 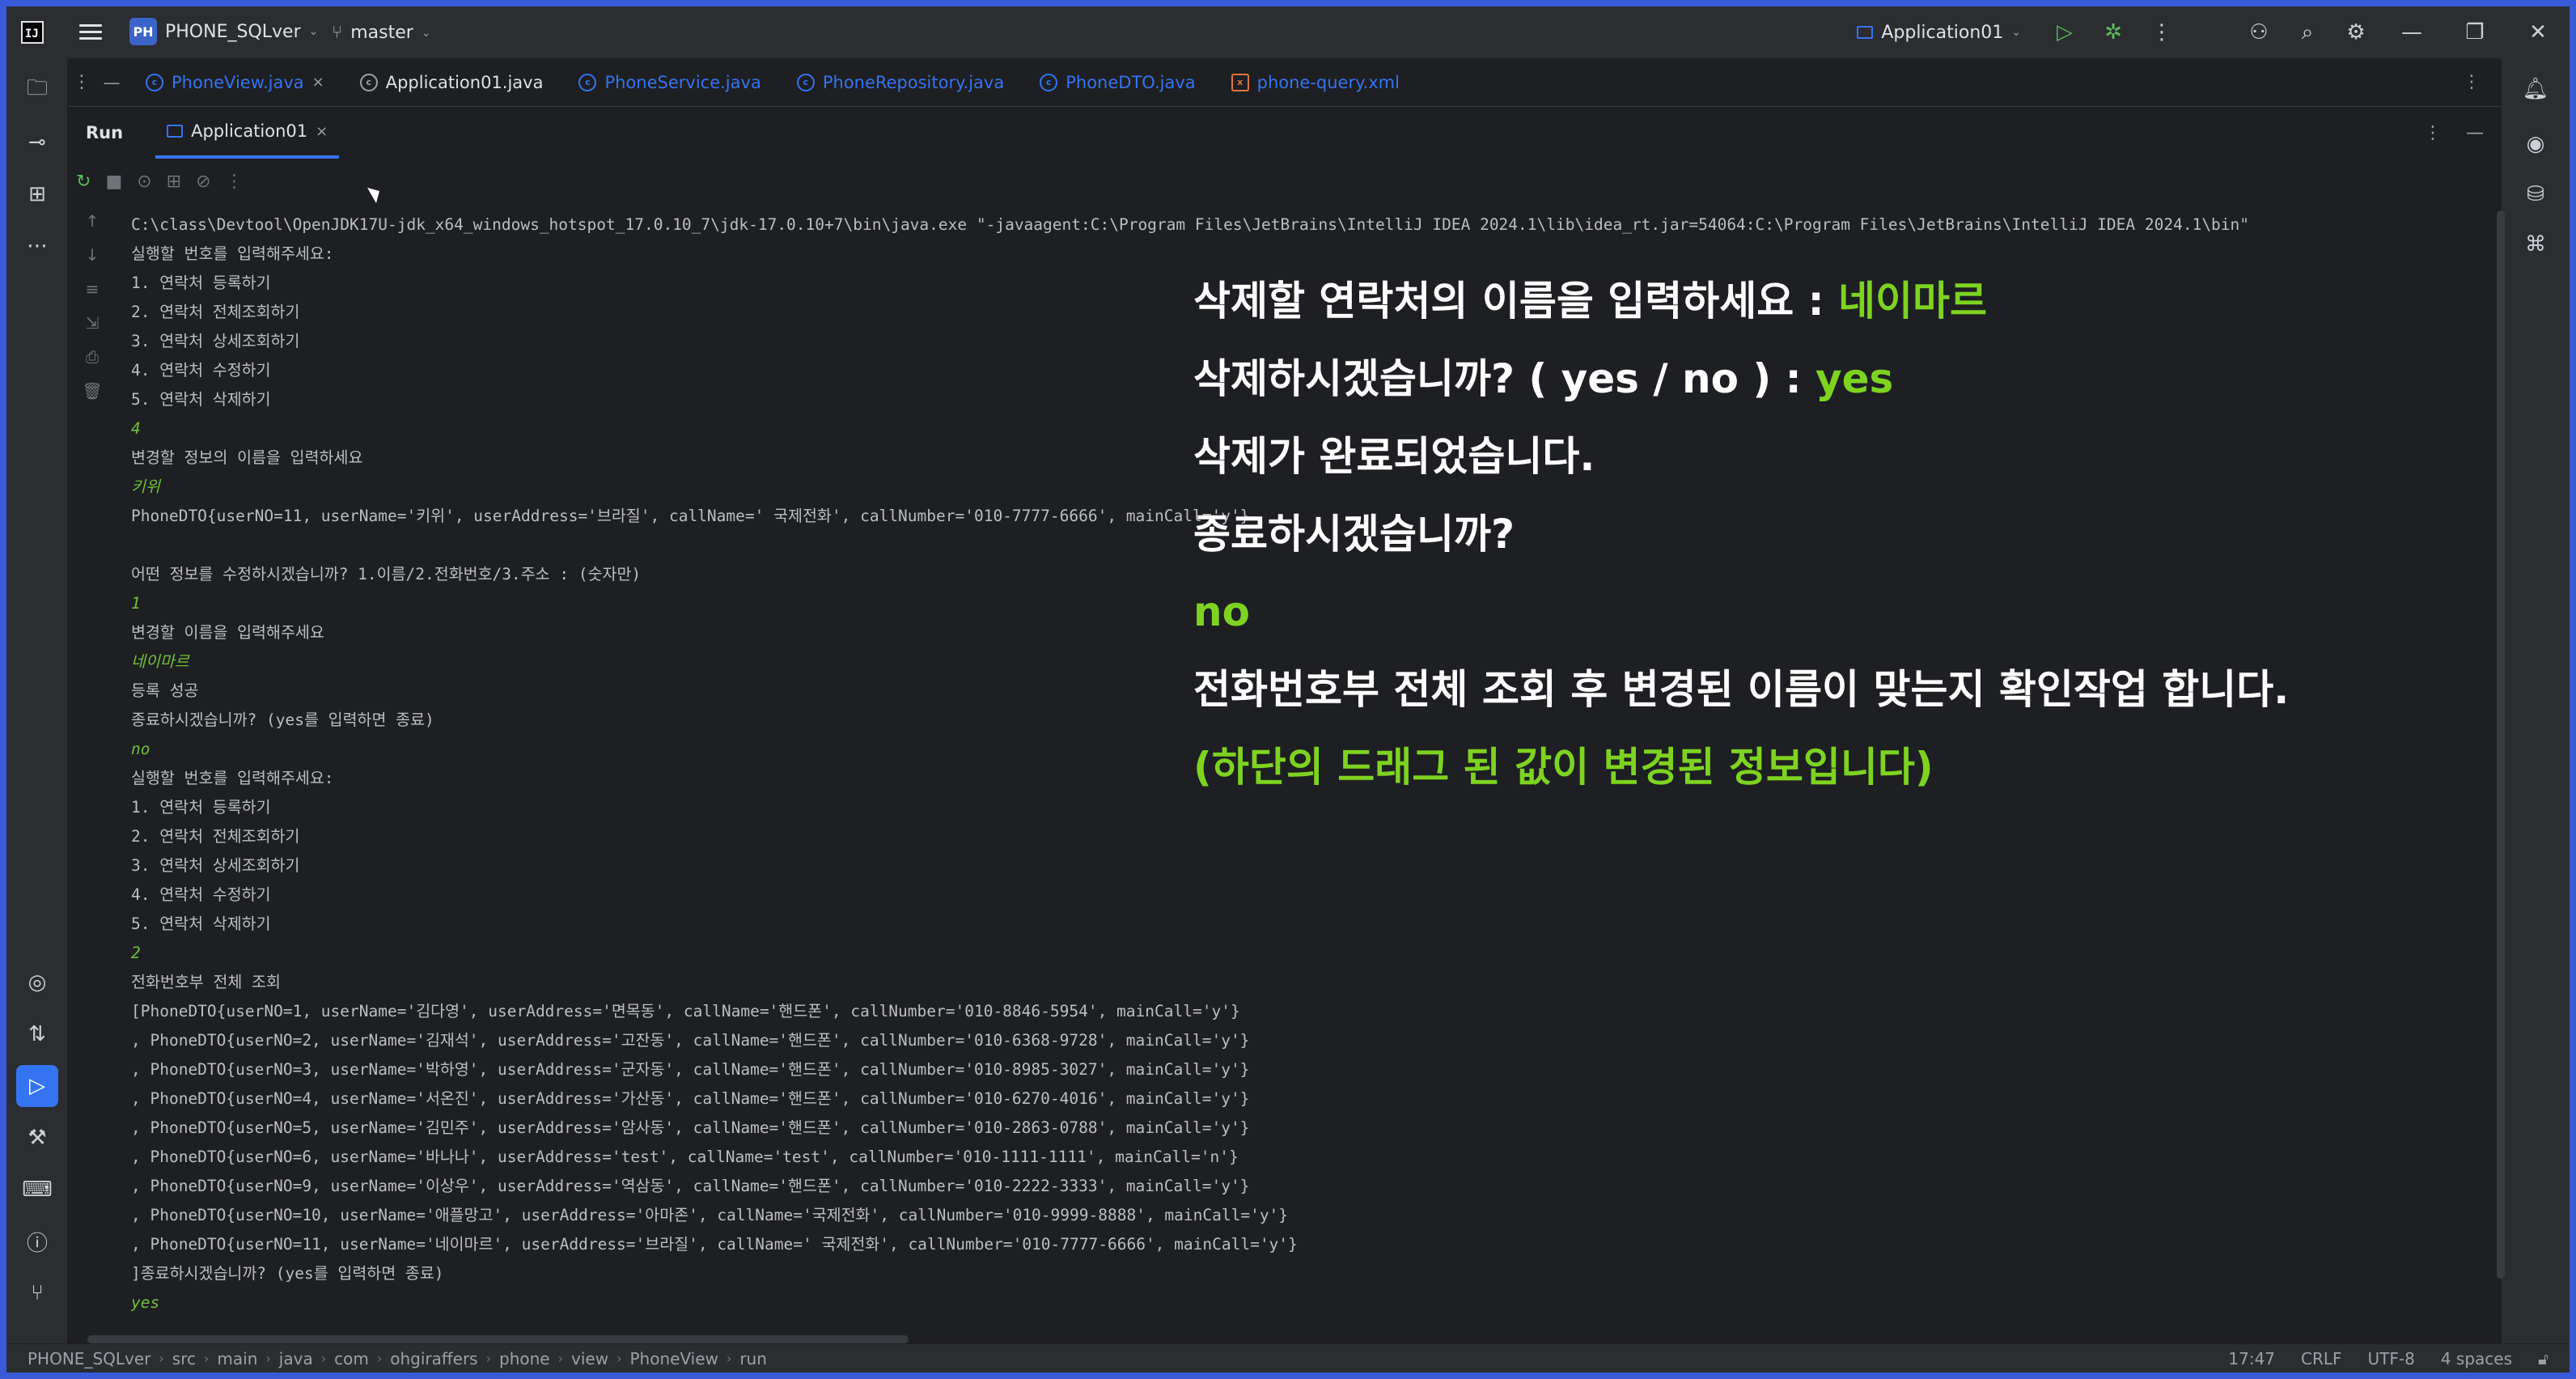 I want to click on breadcrumb-item: PhoneView, so click(x=673, y=1358).